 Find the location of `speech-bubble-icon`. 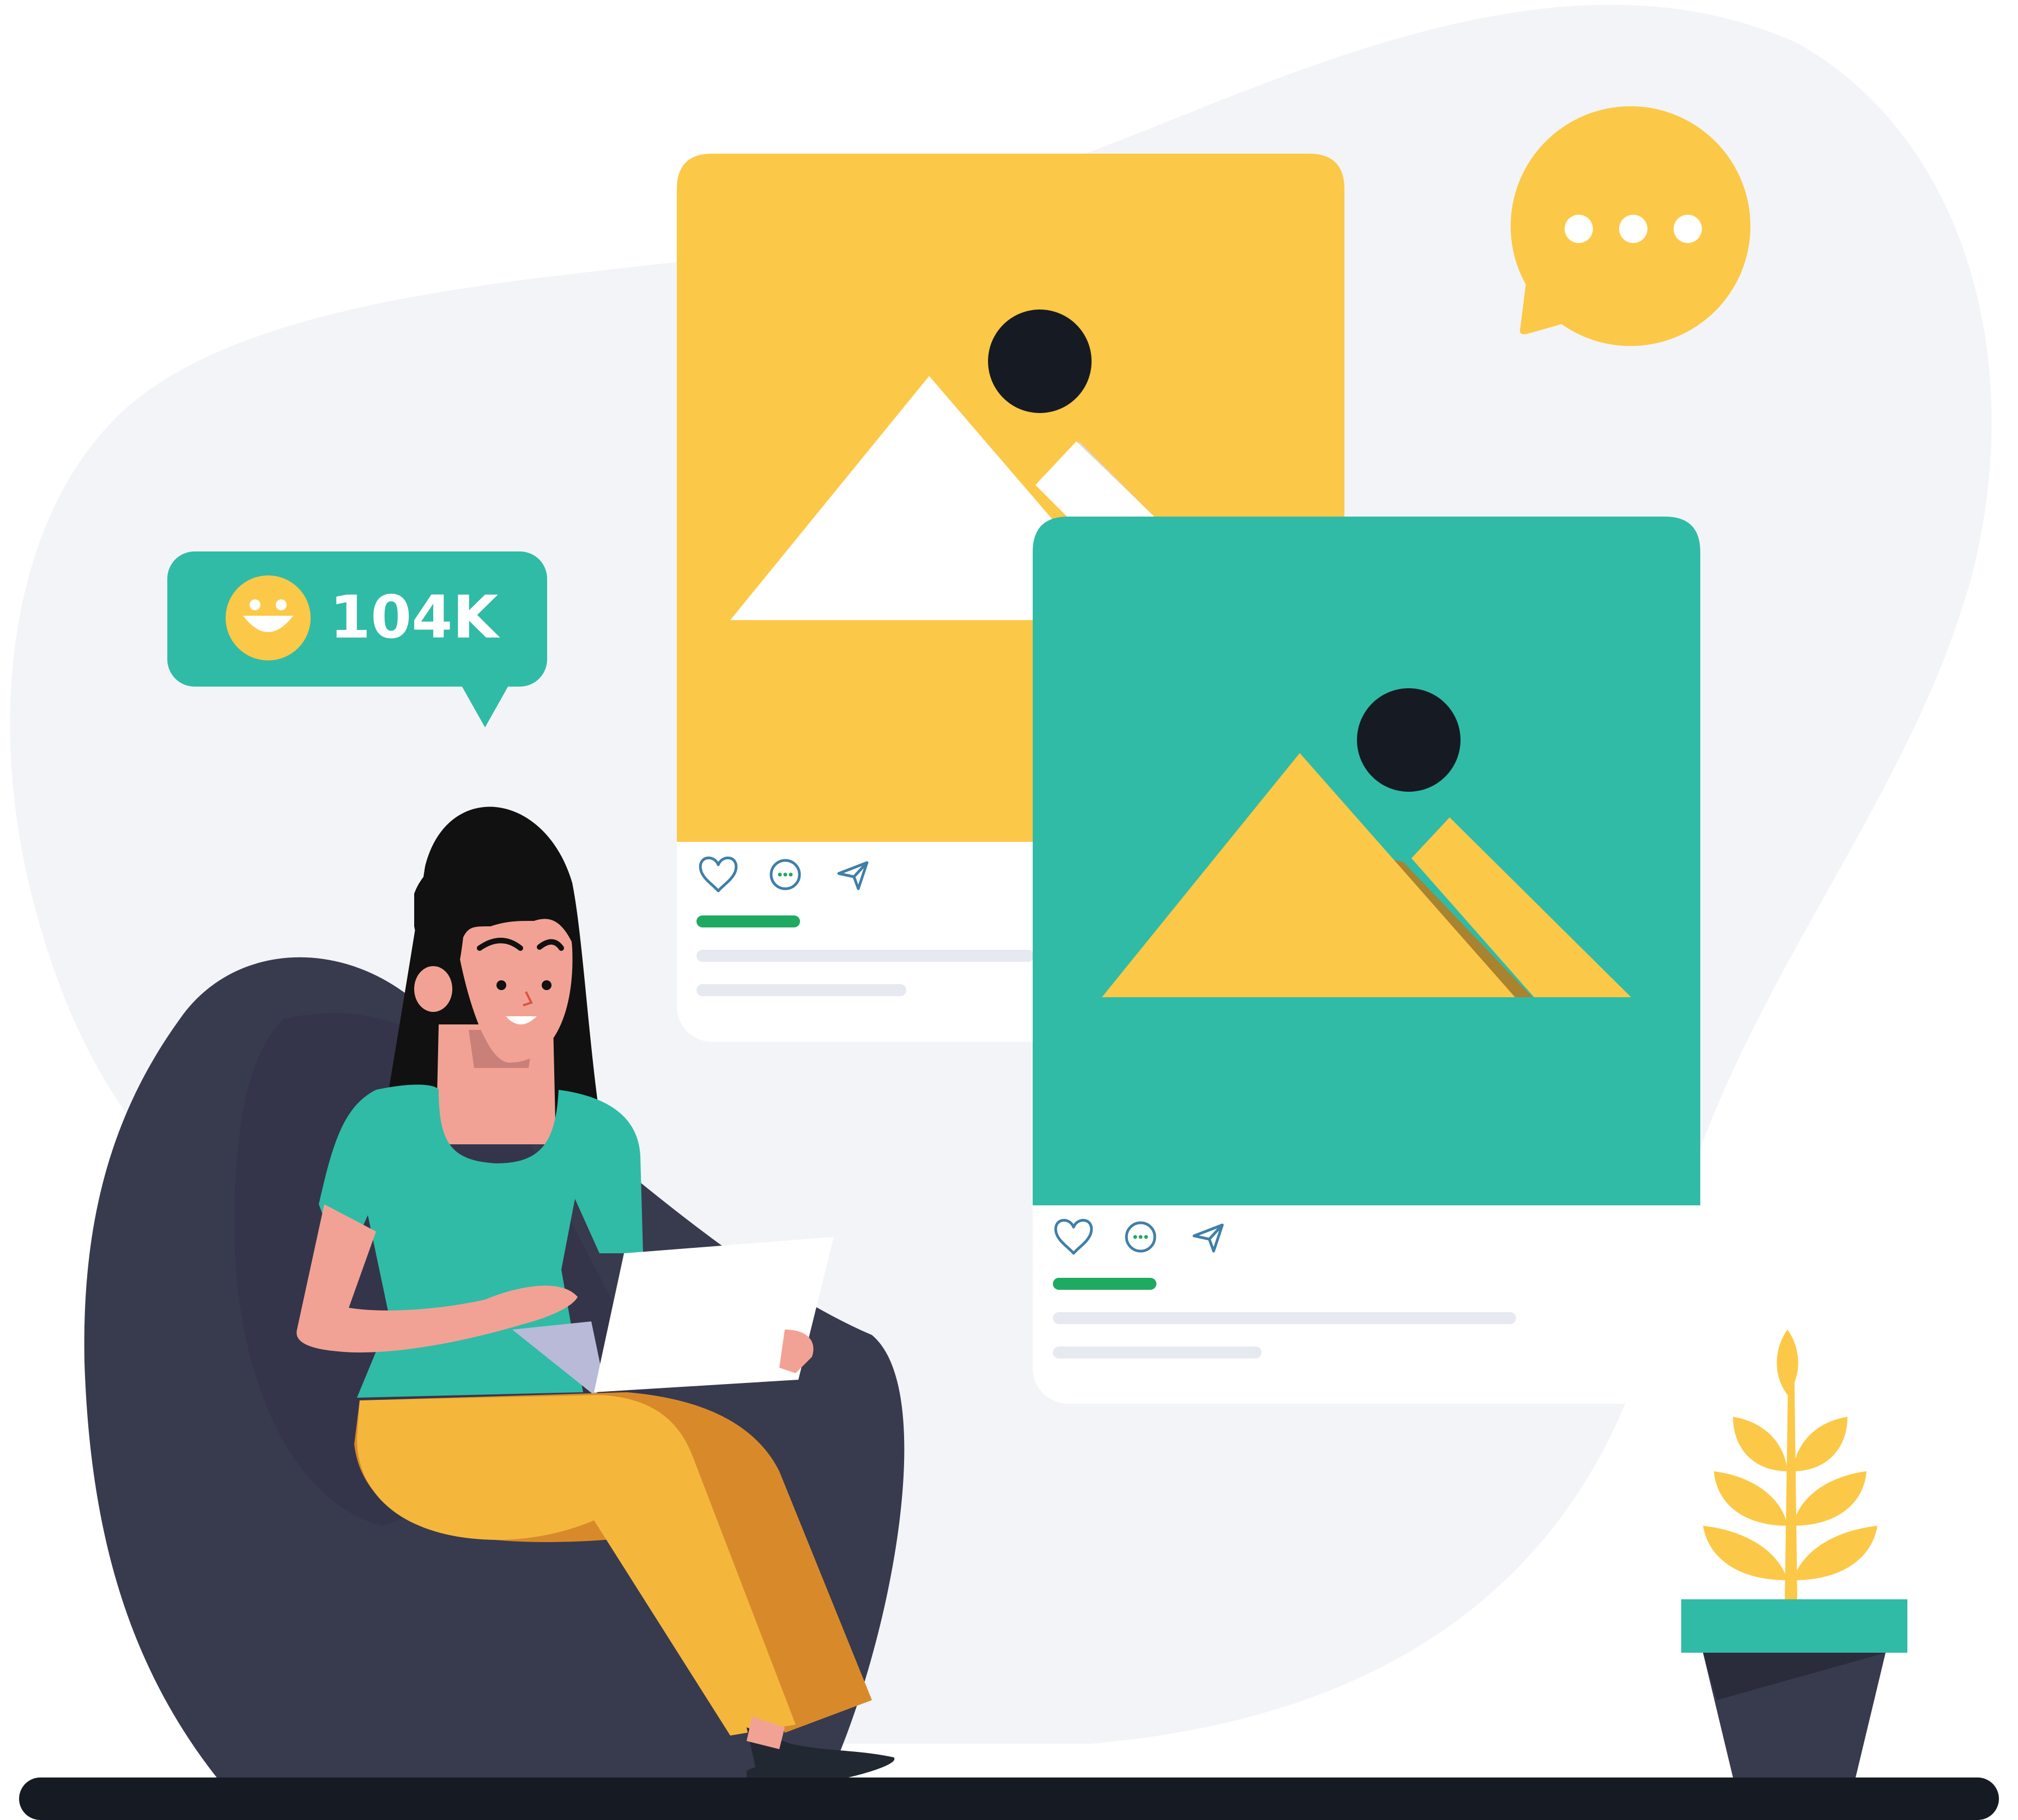

speech-bubble-icon is located at coordinates (1630, 226).